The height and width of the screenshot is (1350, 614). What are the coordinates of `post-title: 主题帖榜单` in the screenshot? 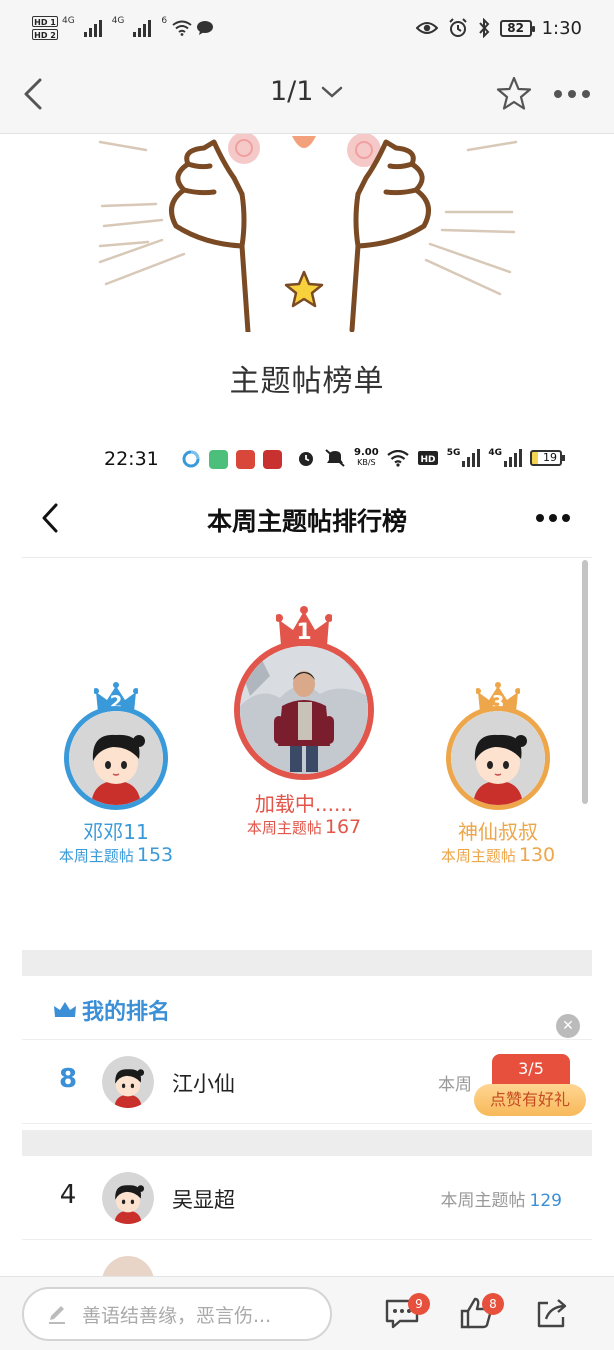 It's located at (307, 381).